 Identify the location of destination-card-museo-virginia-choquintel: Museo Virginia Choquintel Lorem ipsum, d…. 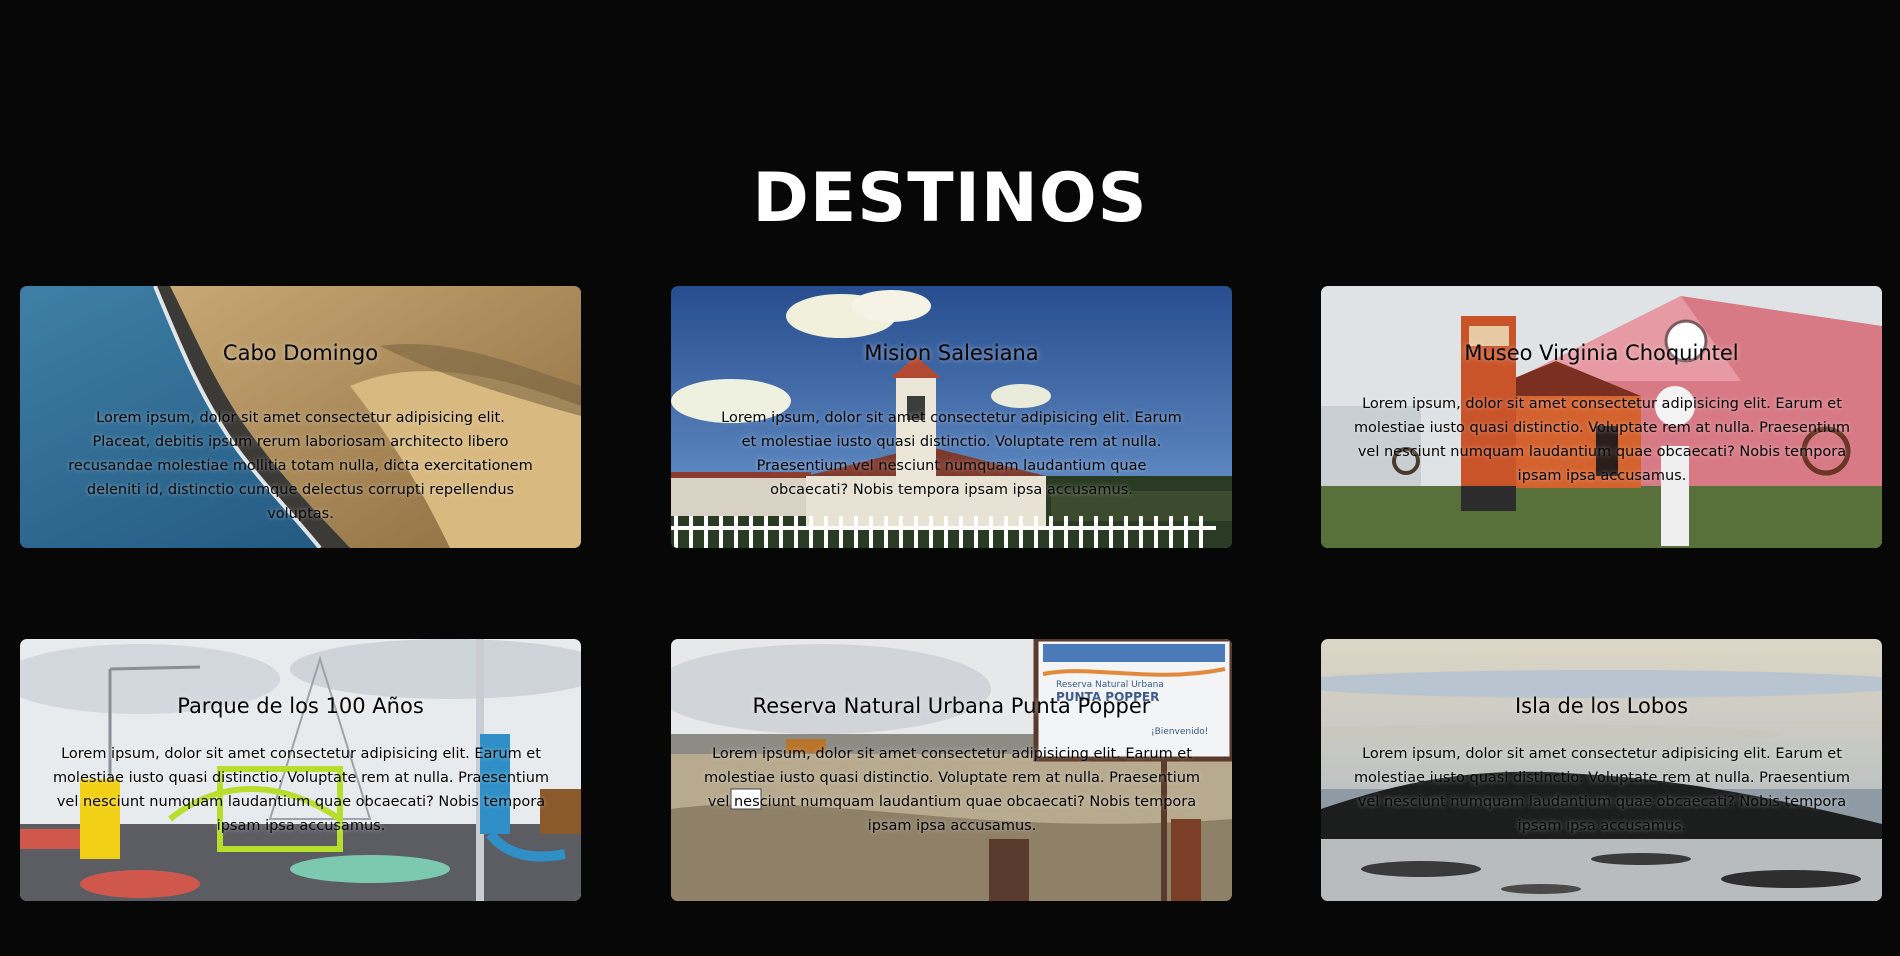
(1601, 417).